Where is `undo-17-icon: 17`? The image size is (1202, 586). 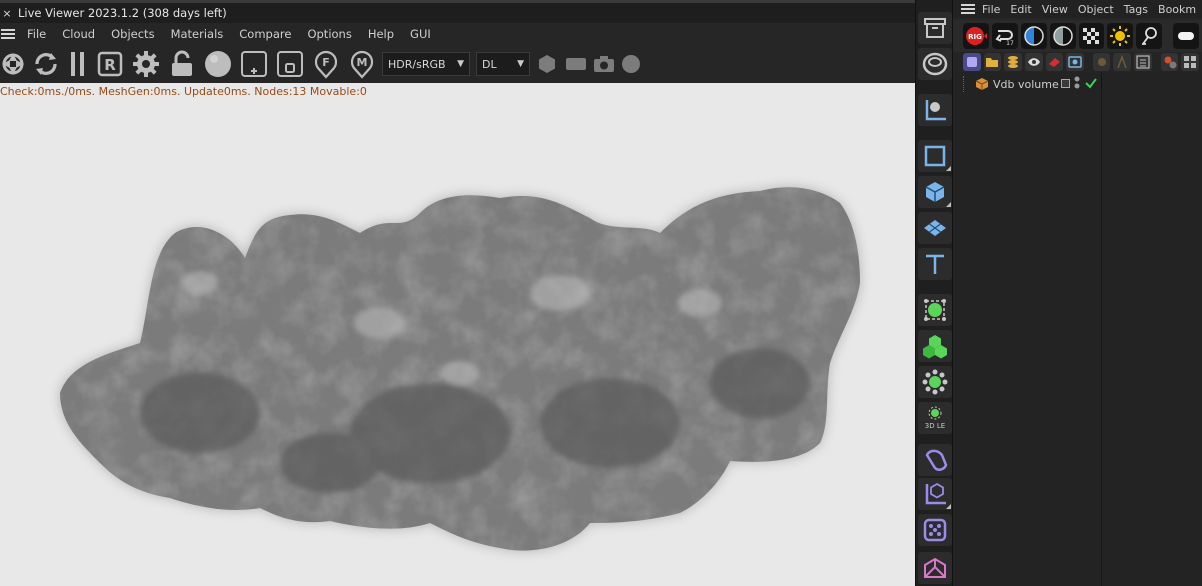
undo-17-icon: 17 is located at coordinates (1004, 36).